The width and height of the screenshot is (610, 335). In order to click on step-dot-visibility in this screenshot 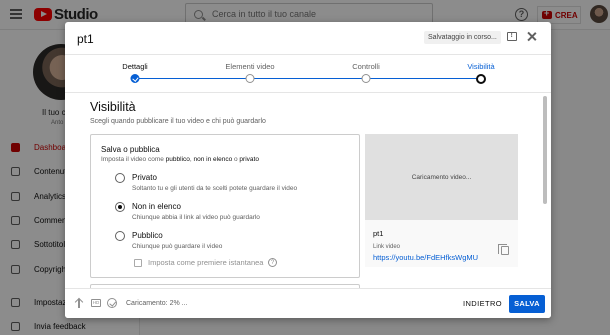, I will do `click(481, 78)`.